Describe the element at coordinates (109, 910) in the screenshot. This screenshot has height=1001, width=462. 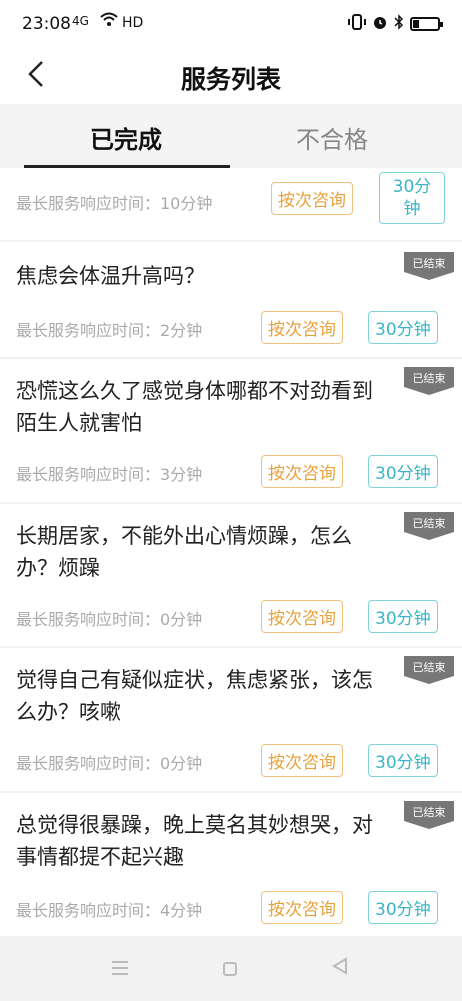
I see `response-time: 最长服务响应时间：4分钟` at that location.